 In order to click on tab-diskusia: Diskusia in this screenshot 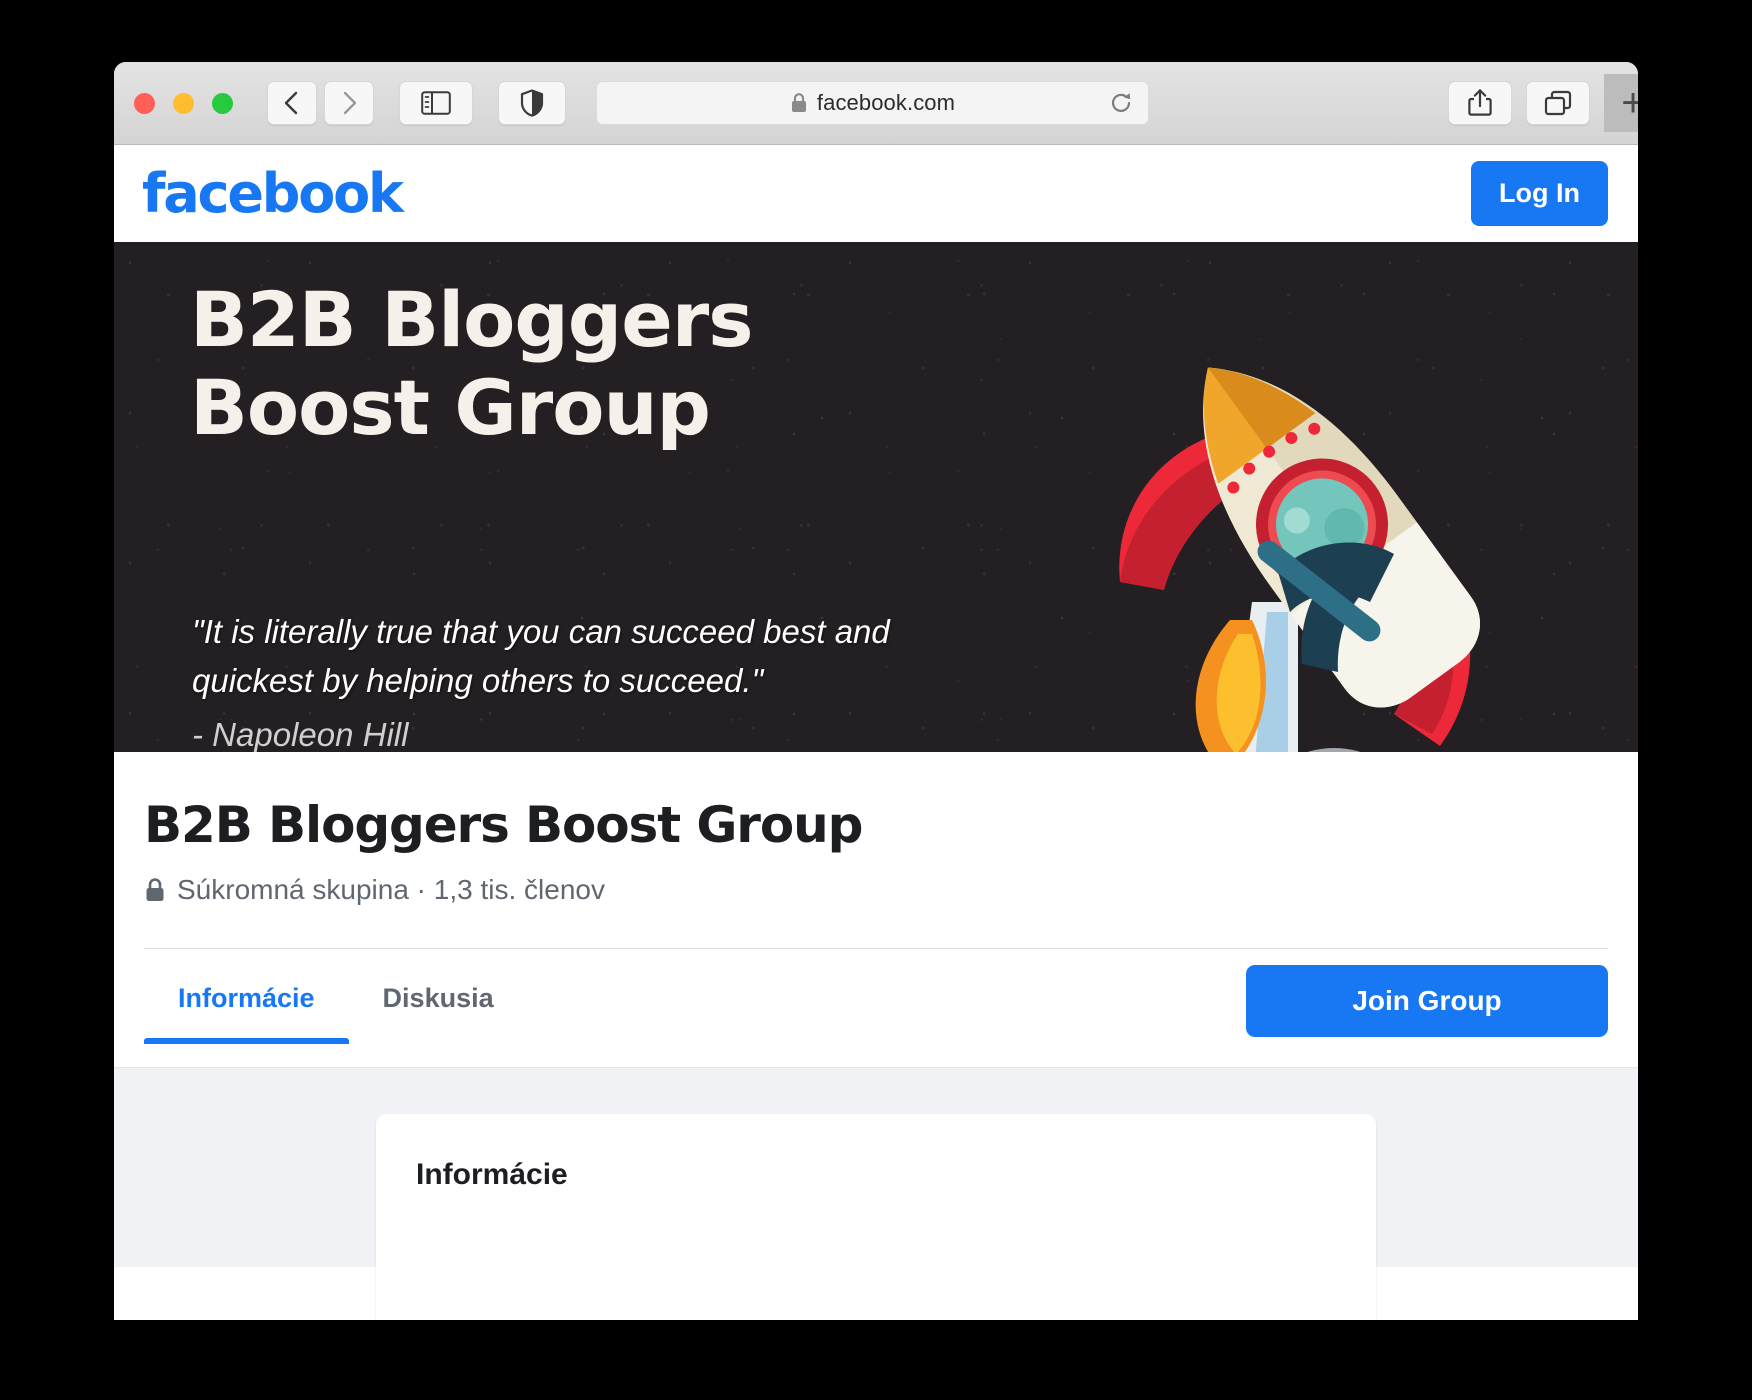, I will do `click(438, 996)`.